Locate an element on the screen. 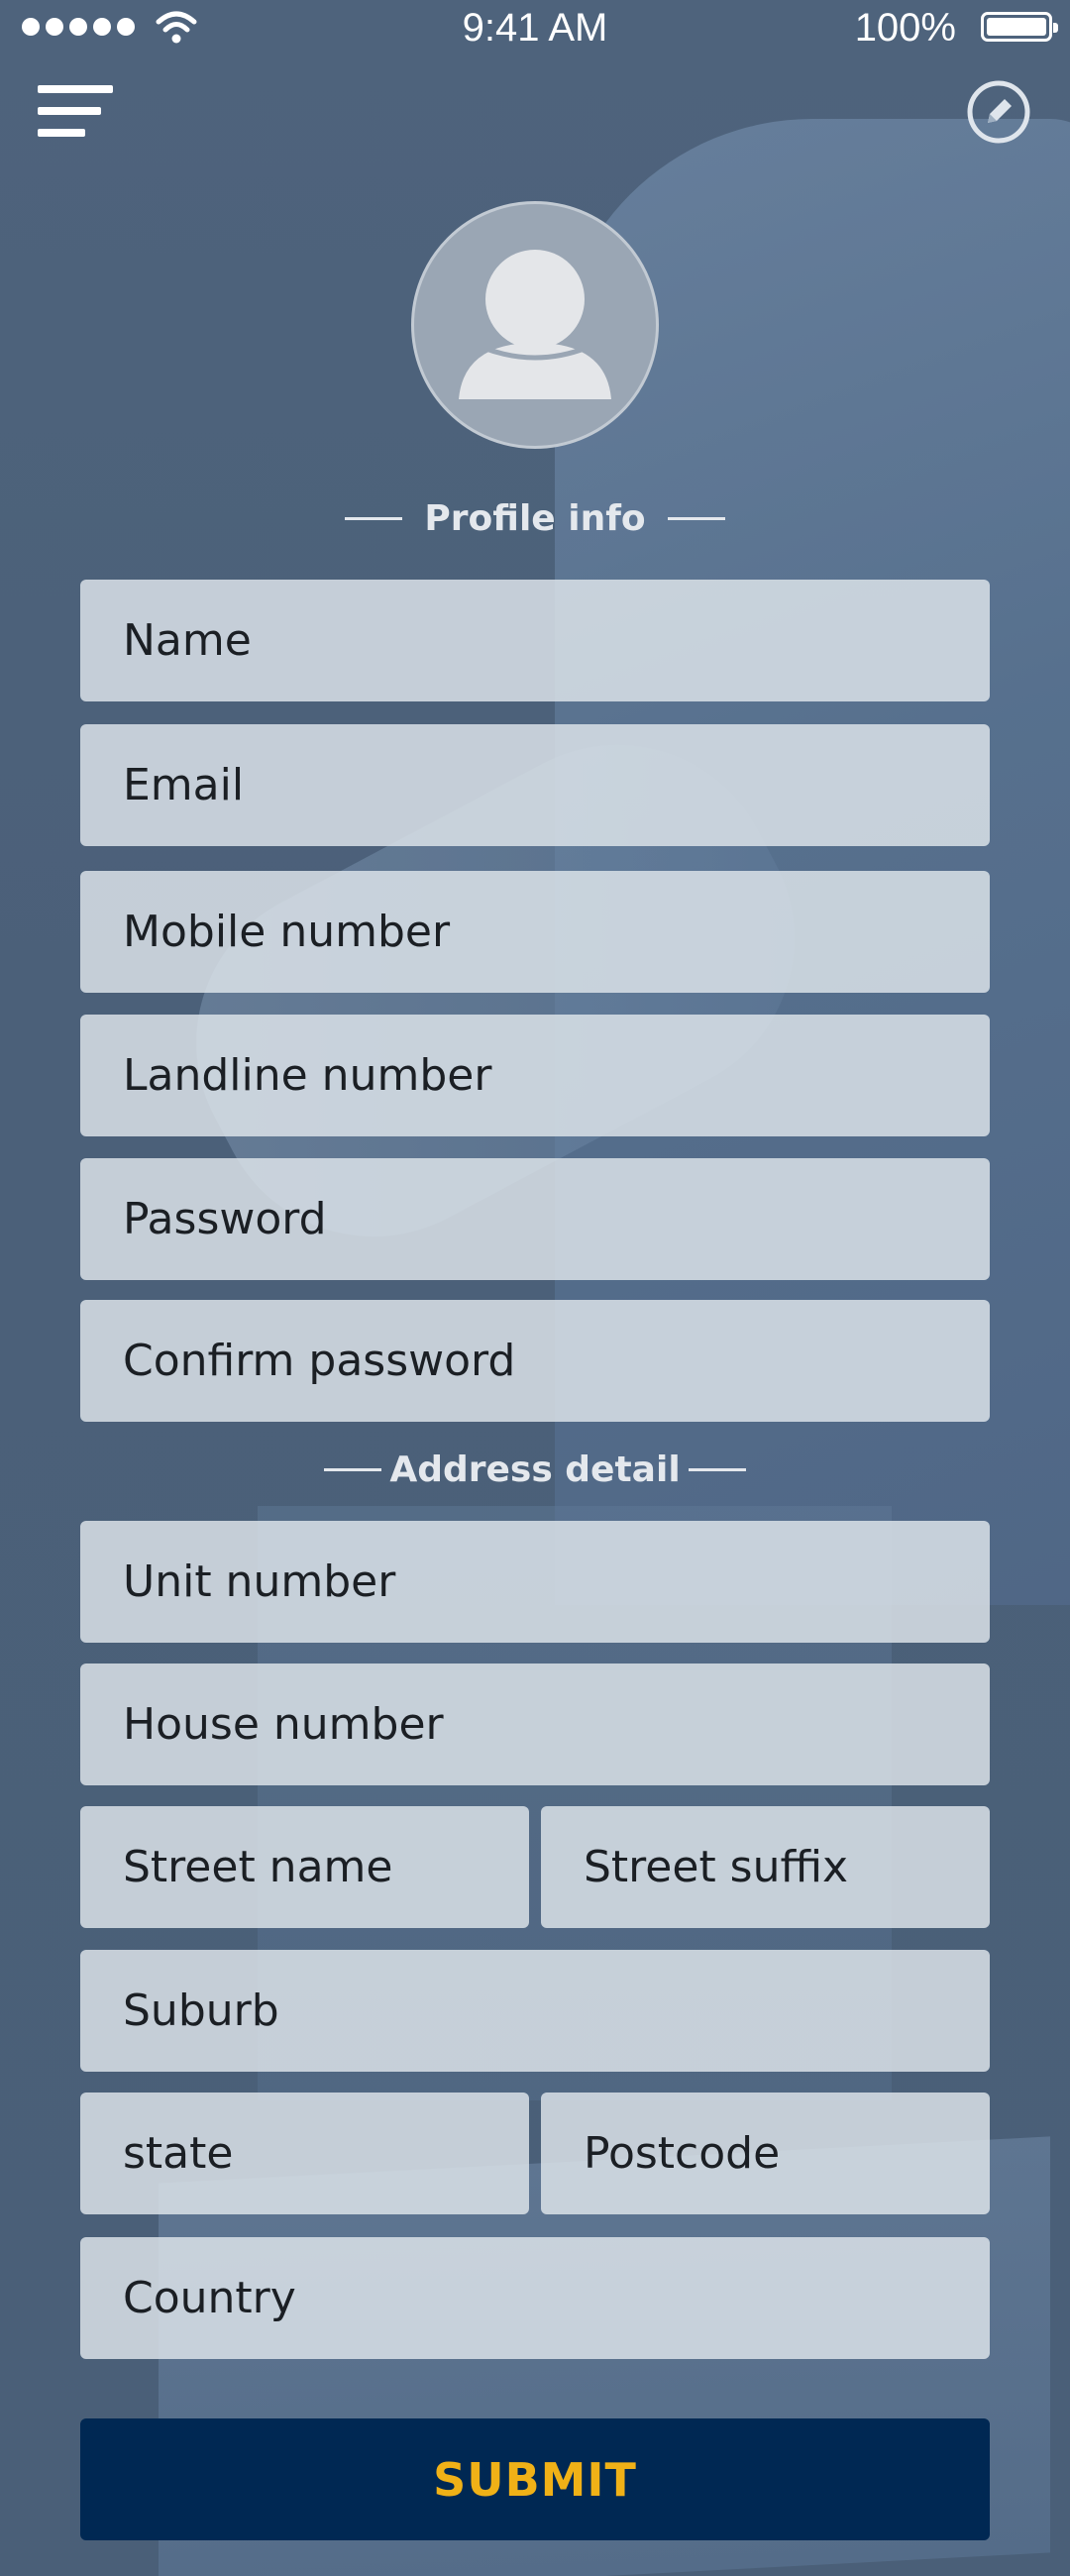  name-placeholder: Name is located at coordinates (187, 640).